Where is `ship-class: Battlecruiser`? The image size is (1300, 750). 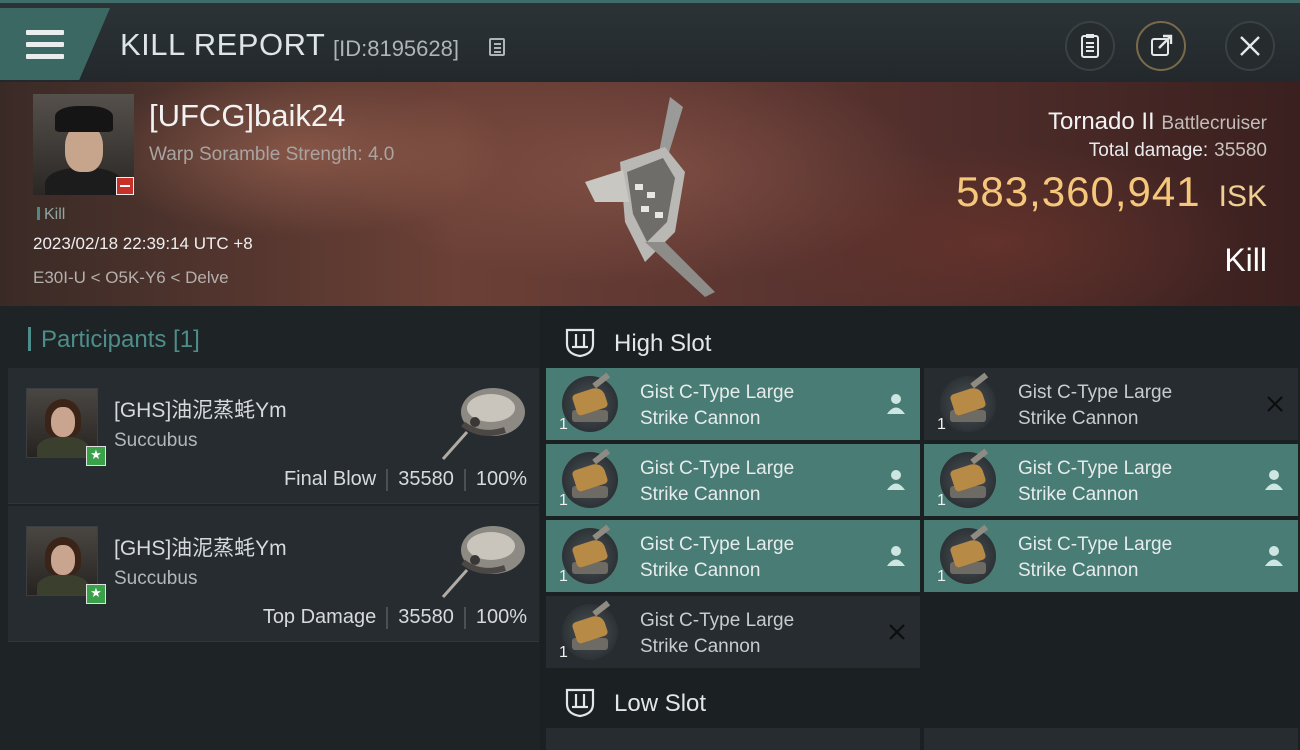
ship-class: Battlecruiser is located at coordinates (1214, 123).